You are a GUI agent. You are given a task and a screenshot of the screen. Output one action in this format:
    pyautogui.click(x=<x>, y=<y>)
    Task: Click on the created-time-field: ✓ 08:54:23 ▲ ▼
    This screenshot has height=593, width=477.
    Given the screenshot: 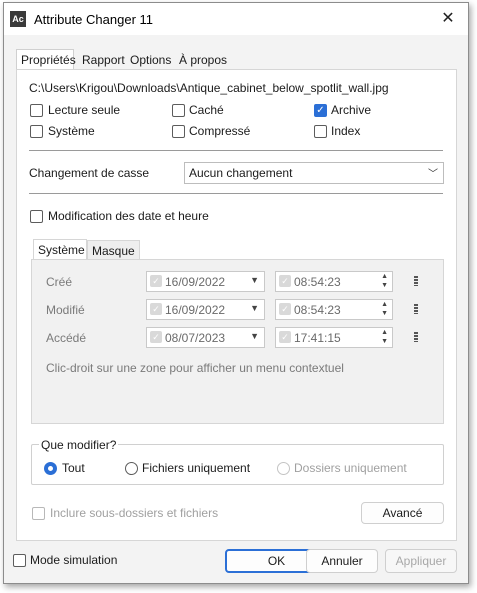 What is the action you would take?
    pyautogui.click(x=334, y=281)
    